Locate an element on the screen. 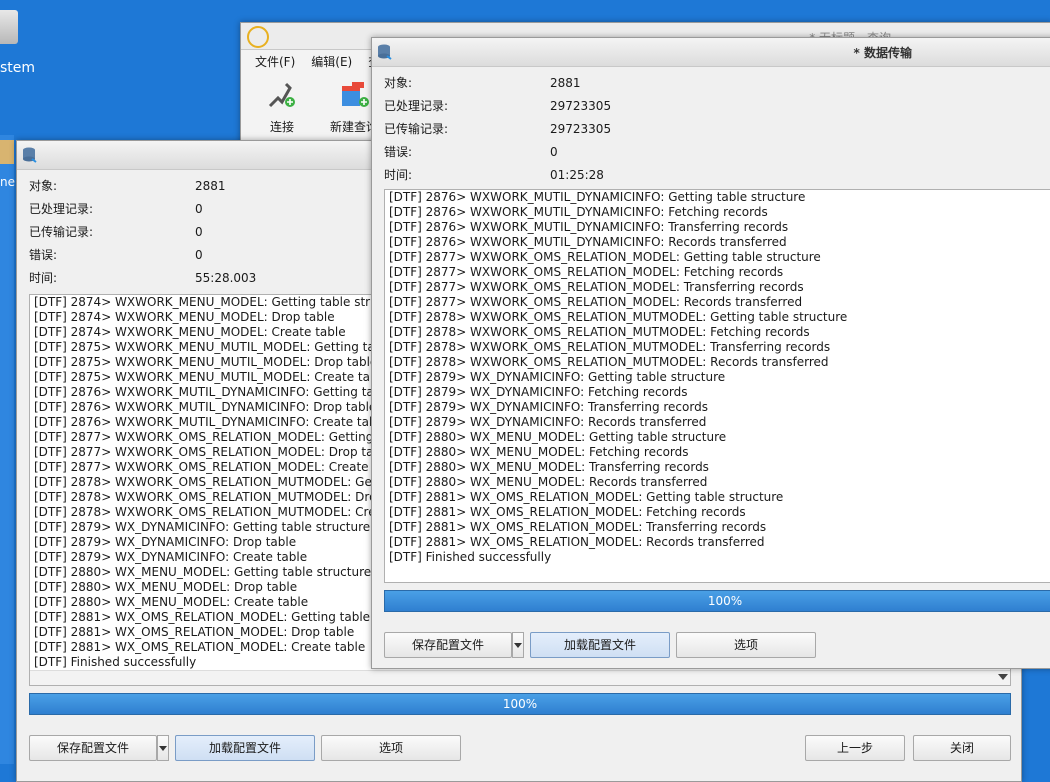 This screenshot has width=1050, height=782. value-time: 55:28.003 is located at coordinates (226, 277).